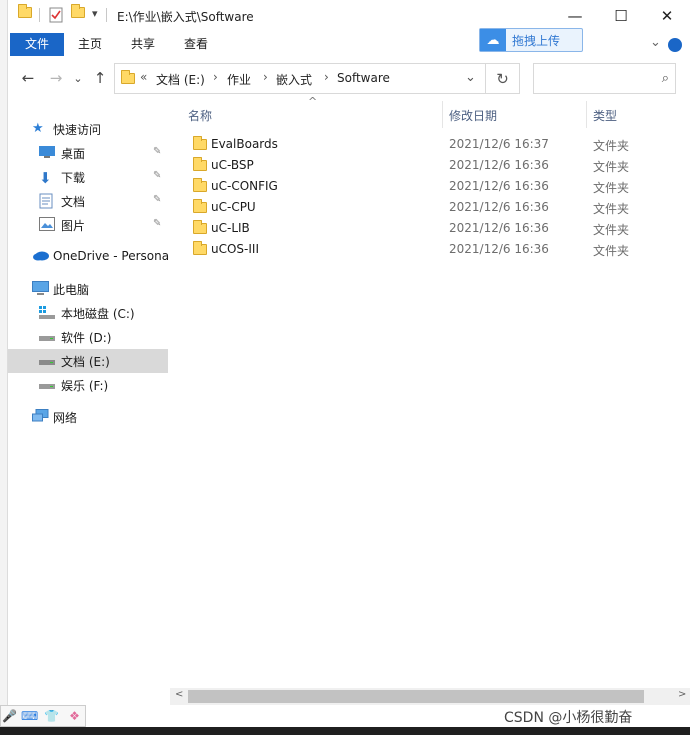  I want to click on breadcrumb-homework: 作业, so click(239, 79).